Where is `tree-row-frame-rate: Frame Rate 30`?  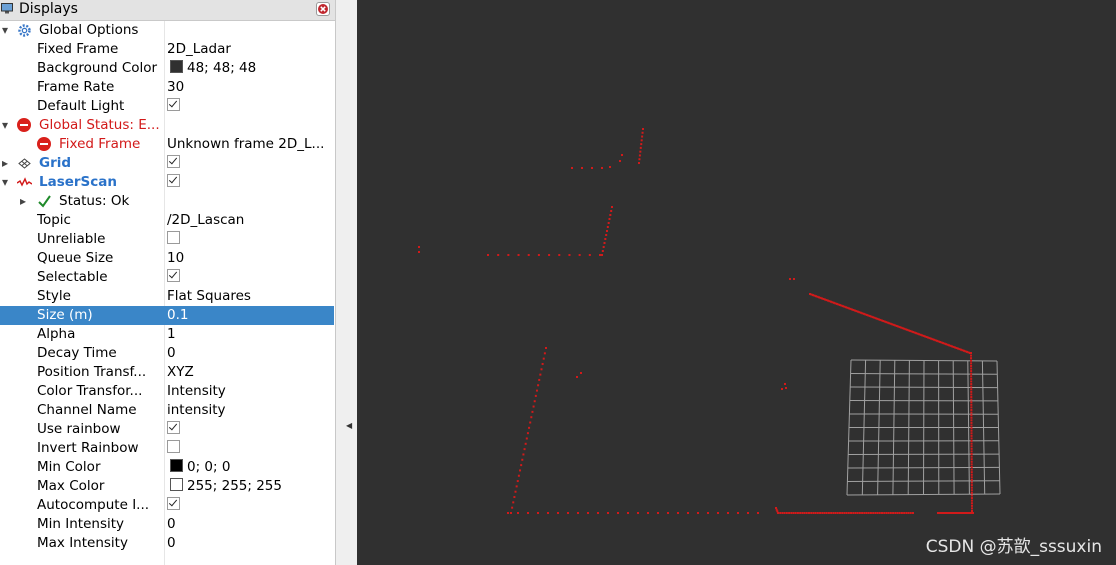
tree-row-frame-rate: Frame Rate 30 is located at coordinates (167, 87).